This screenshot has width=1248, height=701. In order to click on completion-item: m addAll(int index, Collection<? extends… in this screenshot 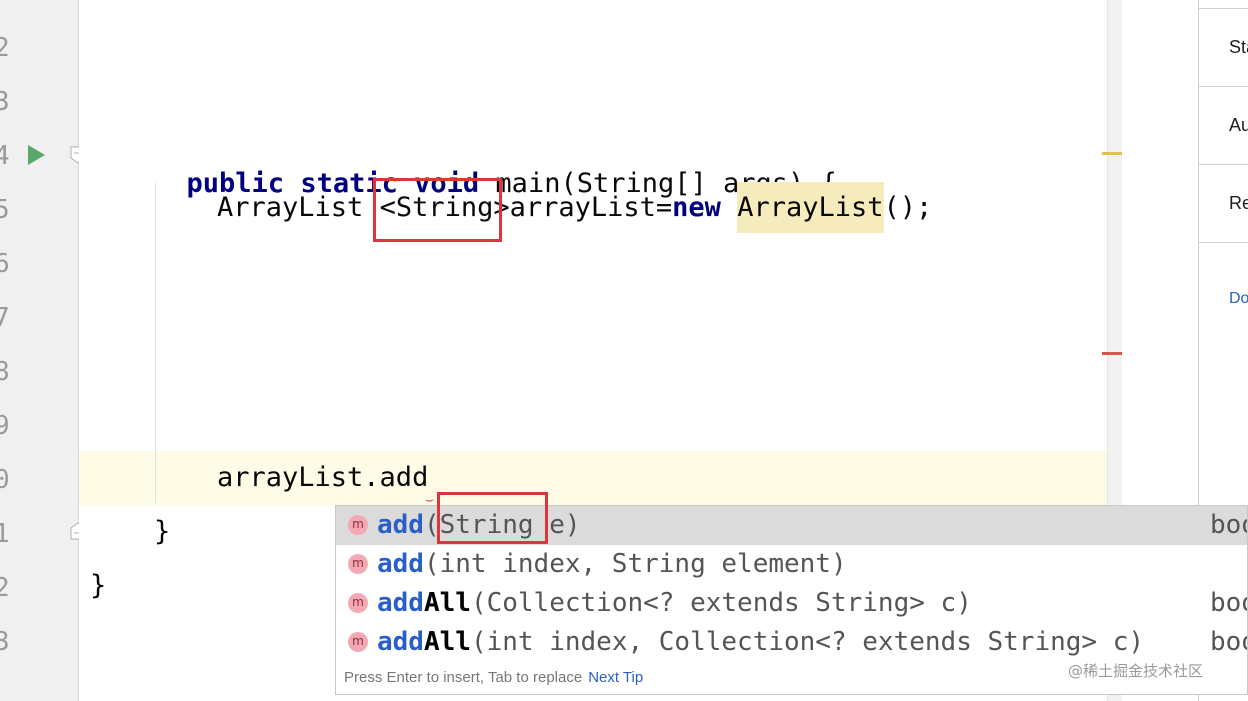, I will do `click(791, 642)`.